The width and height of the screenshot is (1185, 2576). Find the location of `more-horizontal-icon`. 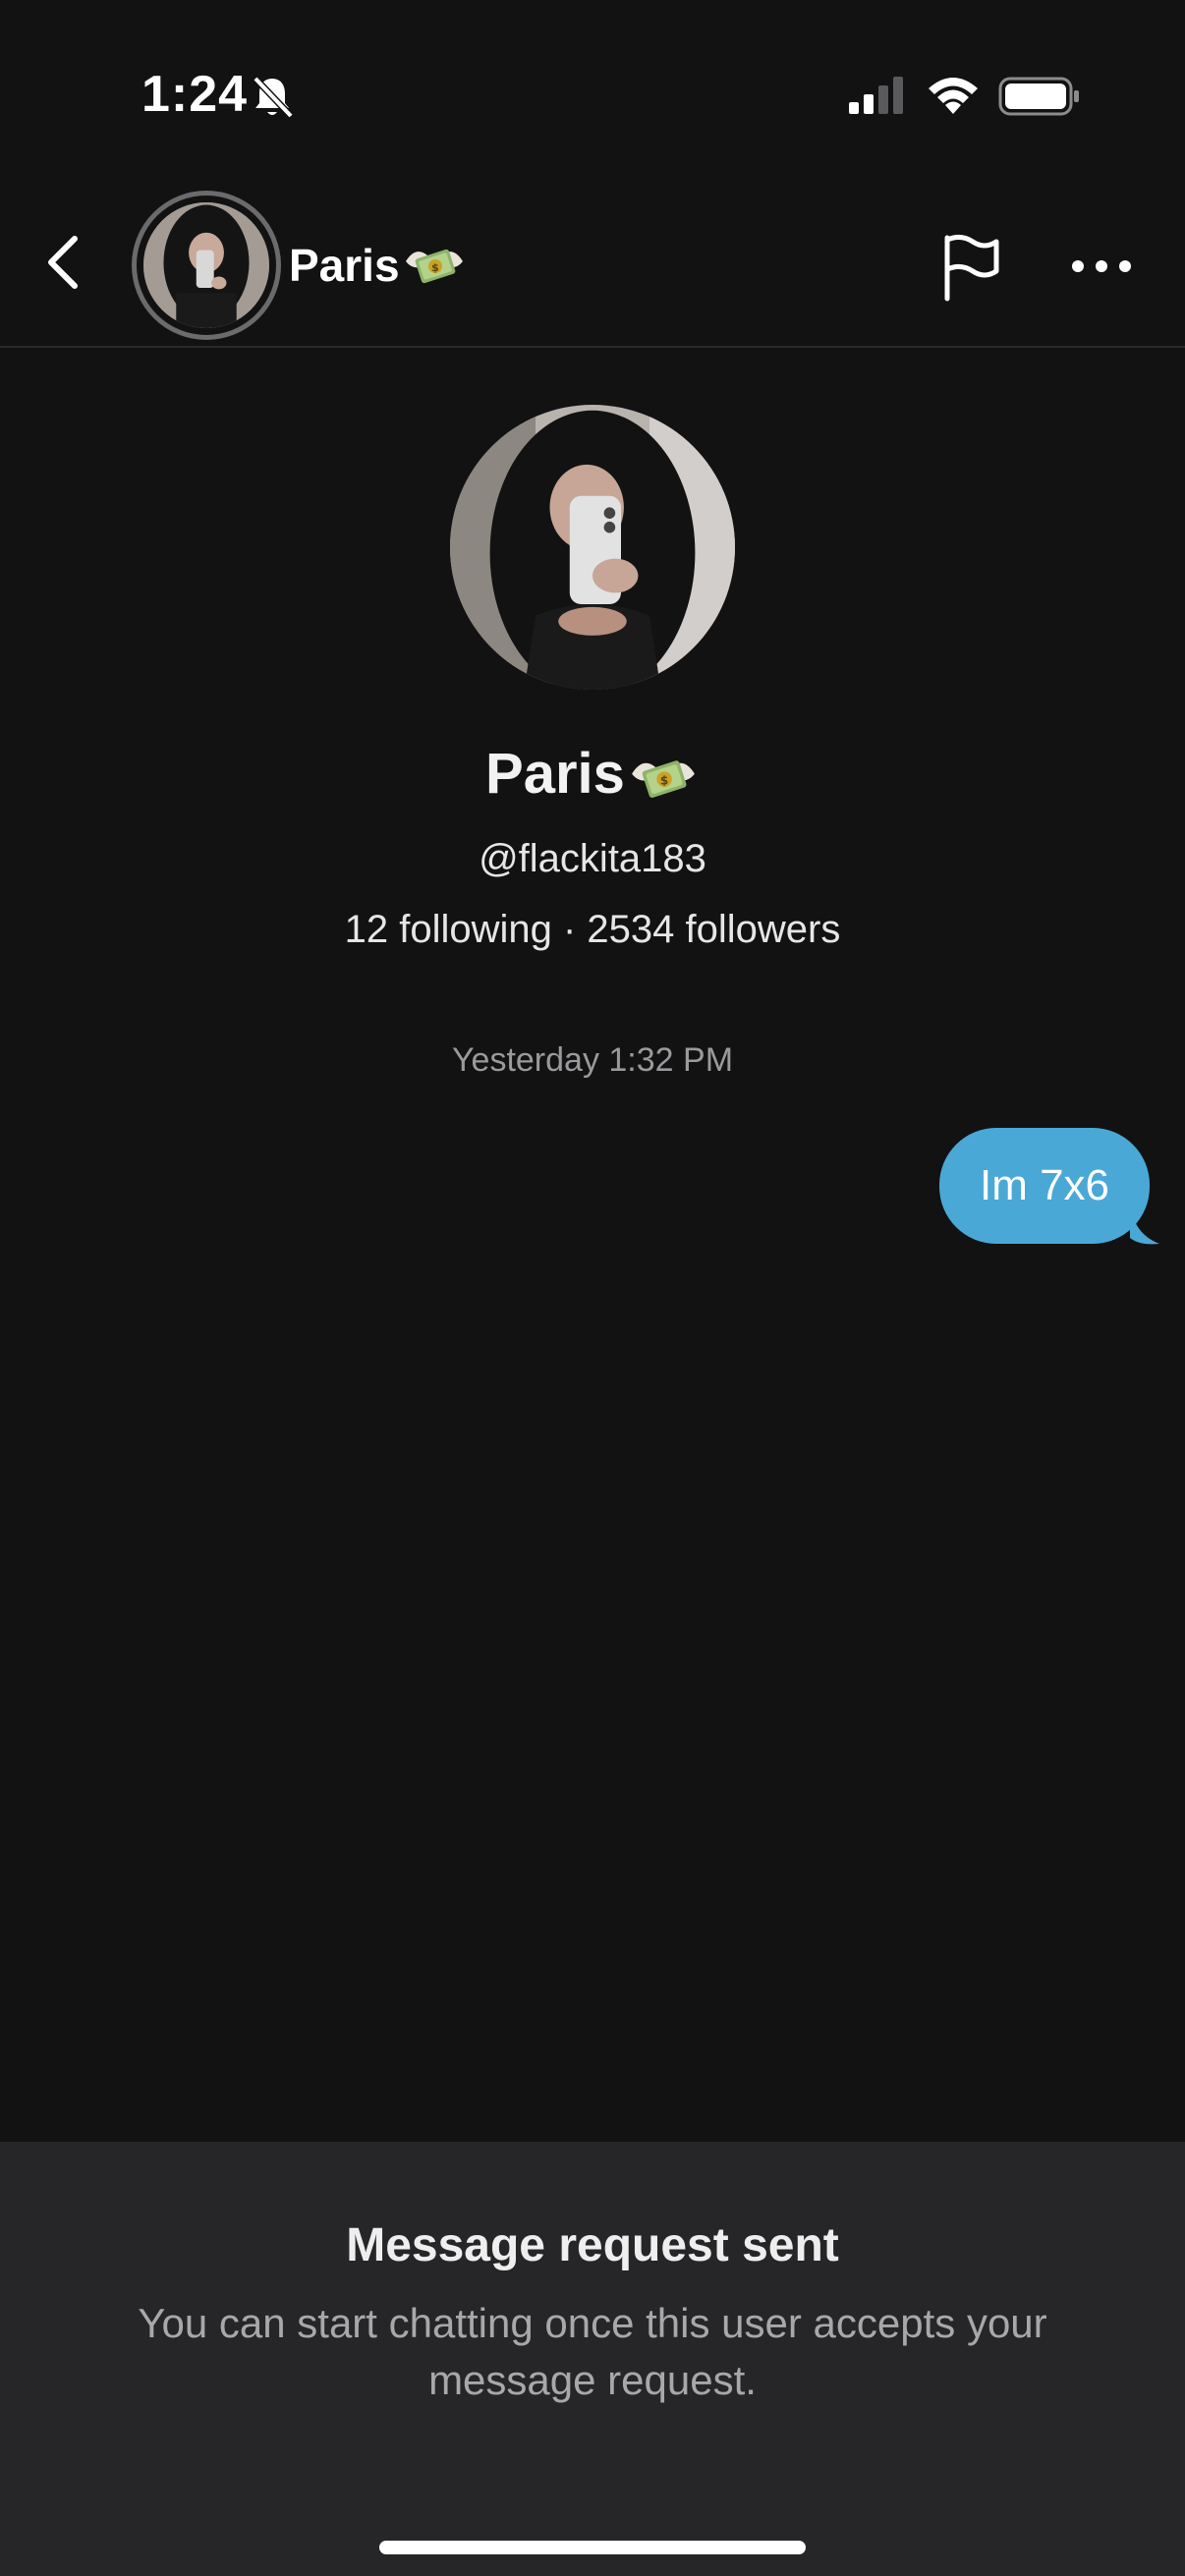

more-horizontal-icon is located at coordinates (1102, 266).